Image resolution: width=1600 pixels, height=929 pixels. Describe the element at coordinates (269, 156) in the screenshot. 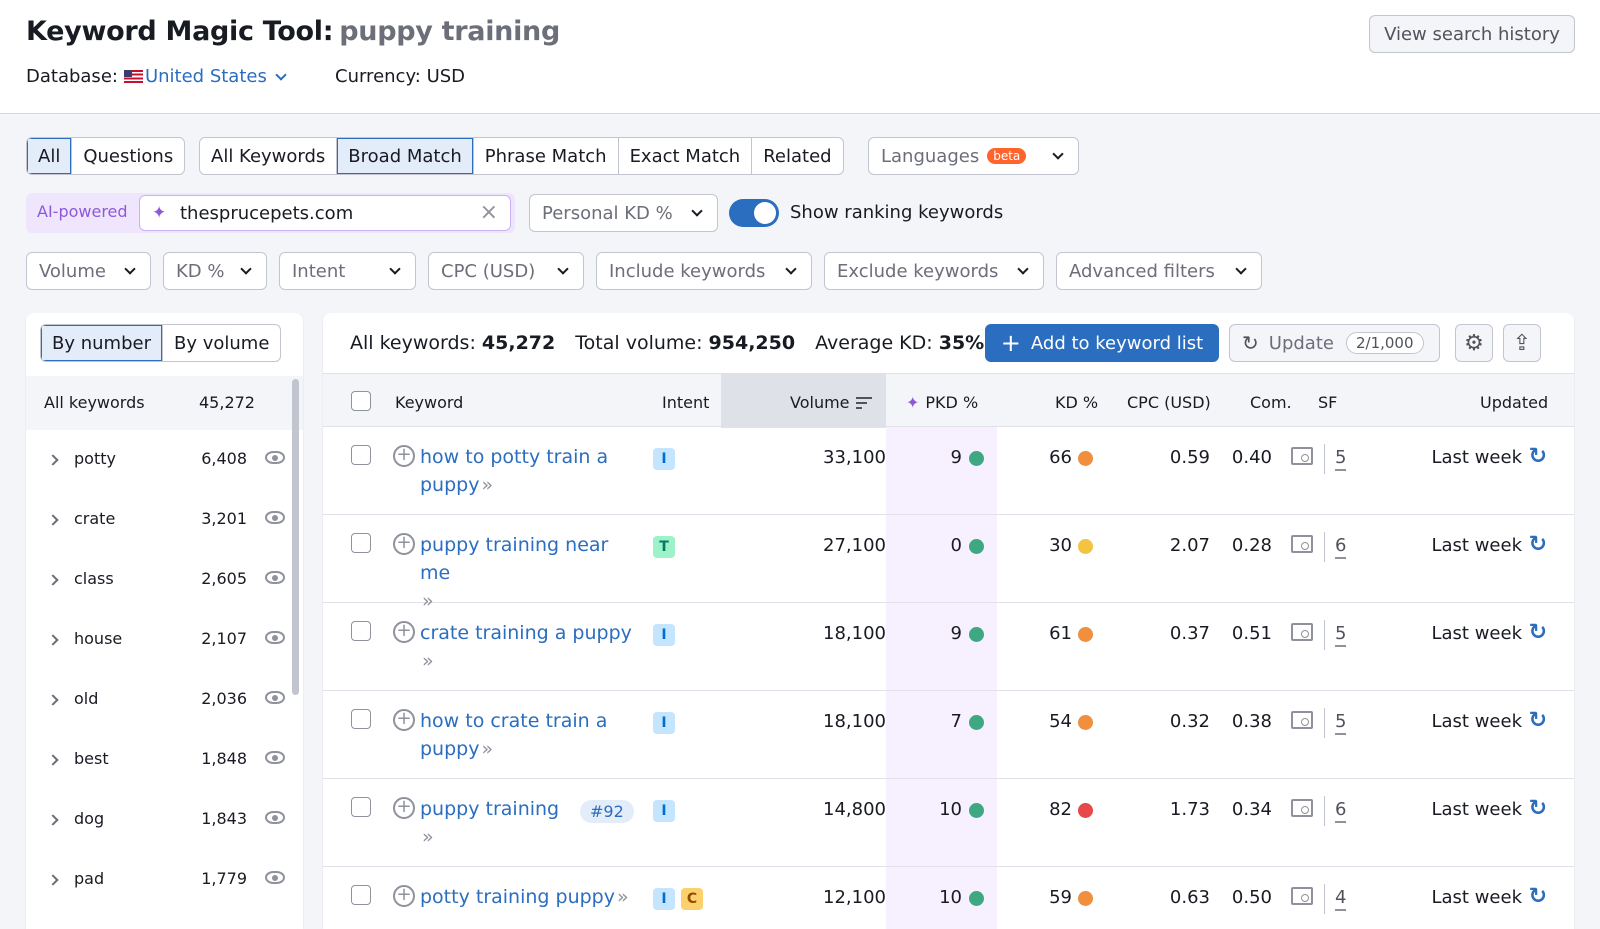

I see `tab-all-keywords: All Keywords` at that location.